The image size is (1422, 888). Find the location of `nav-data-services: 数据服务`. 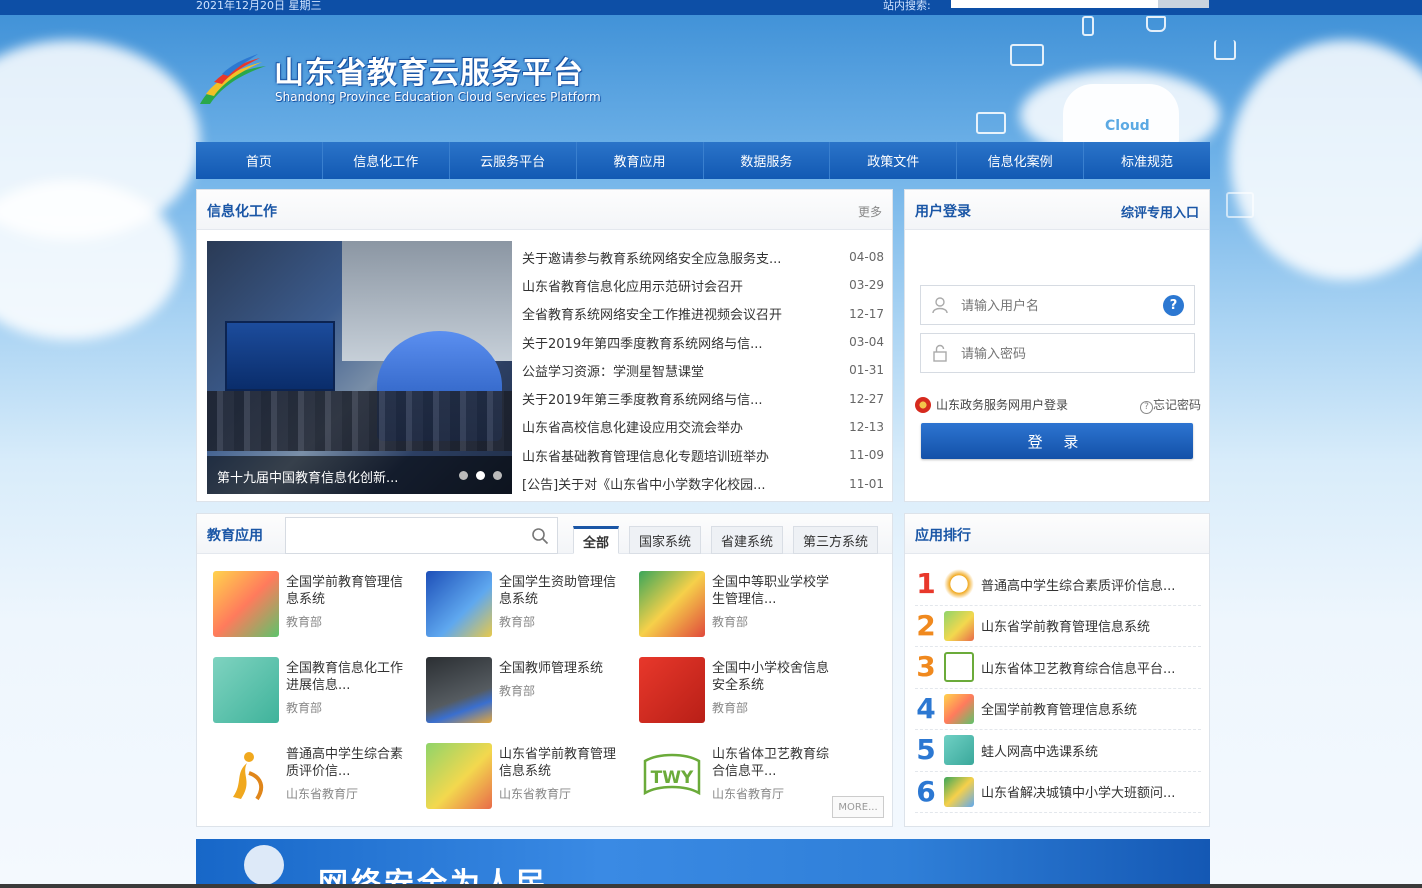

nav-data-services: 数据服务 is located at coordinates (767, 160).